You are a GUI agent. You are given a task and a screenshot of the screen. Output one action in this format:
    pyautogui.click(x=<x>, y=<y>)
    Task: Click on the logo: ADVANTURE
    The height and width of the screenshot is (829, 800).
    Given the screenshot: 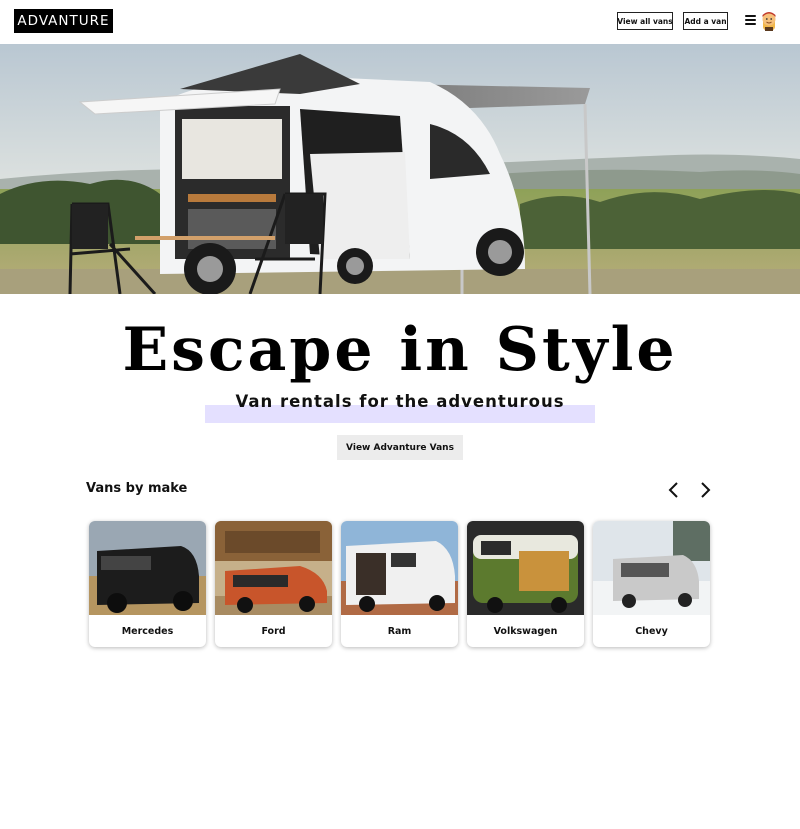 What is the action you would take?
    pyautogui.click(x=63, y=21)
    